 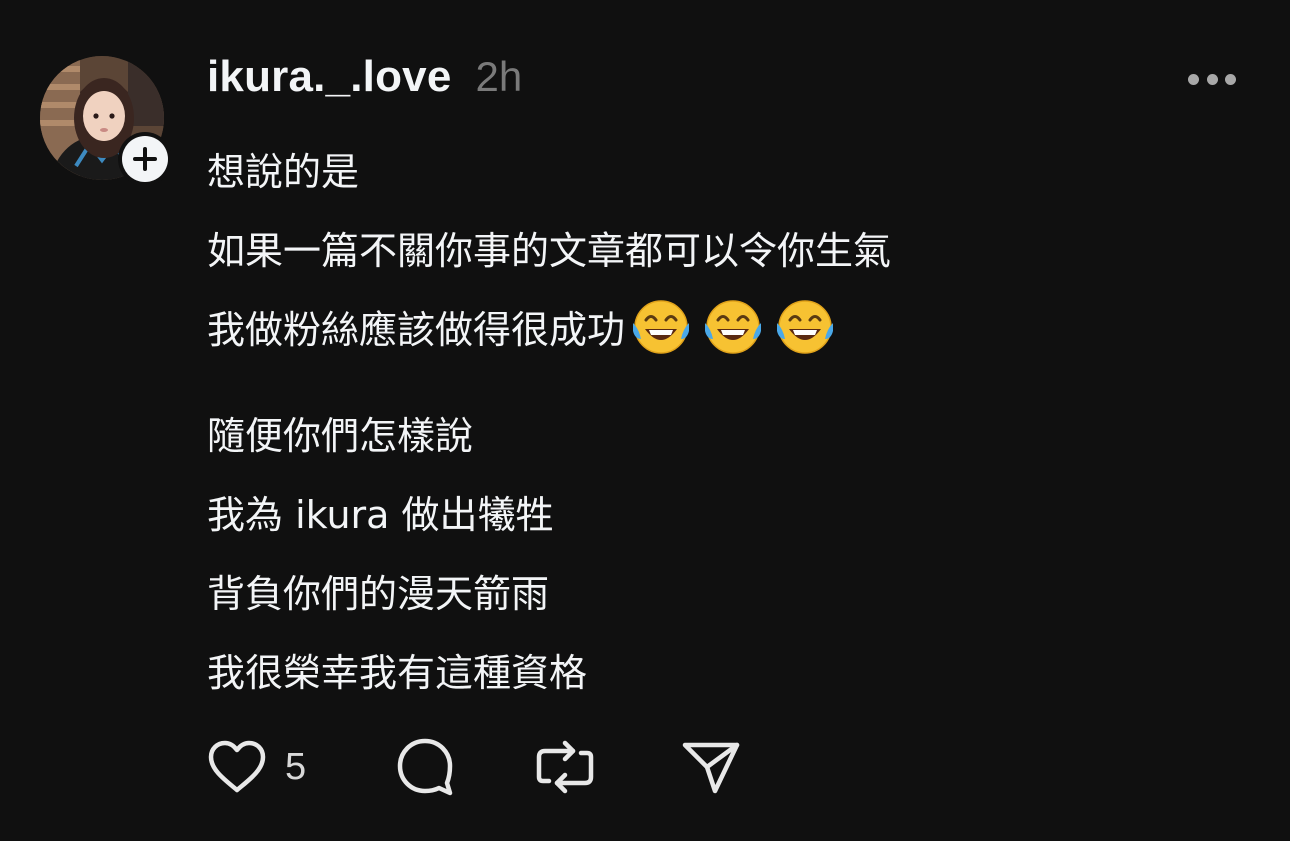 I want to click on comment-icon, so click(x=425, y=767).